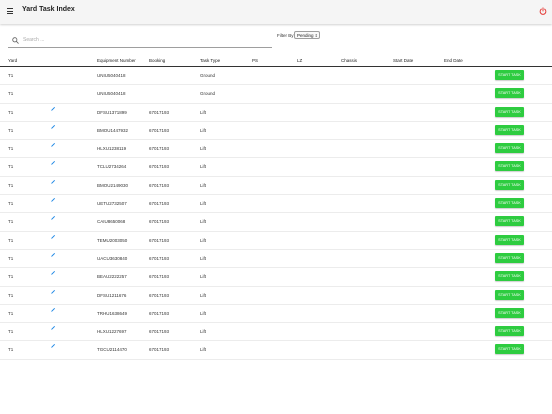 The height and width of the screenshot is (414, 552). What do you see at coordinates (116, 60) in the screenshot?
I see `header-equipment-number: Equipment Number` at bounding box center [116, 60].